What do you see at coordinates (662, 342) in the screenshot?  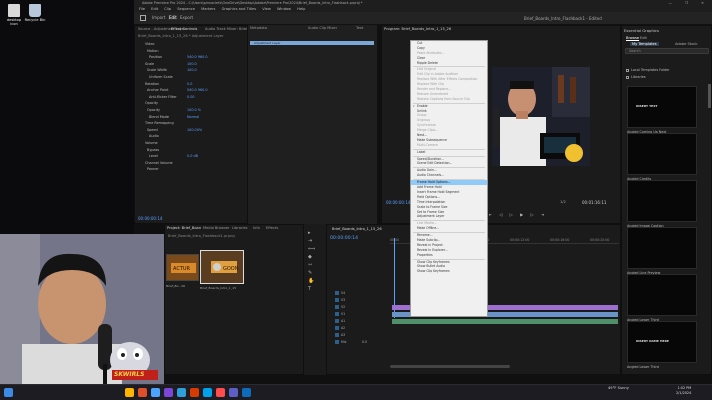 I see `eg-template-thumb: INSERT NAME HERE` at bounding box center [662, 342].